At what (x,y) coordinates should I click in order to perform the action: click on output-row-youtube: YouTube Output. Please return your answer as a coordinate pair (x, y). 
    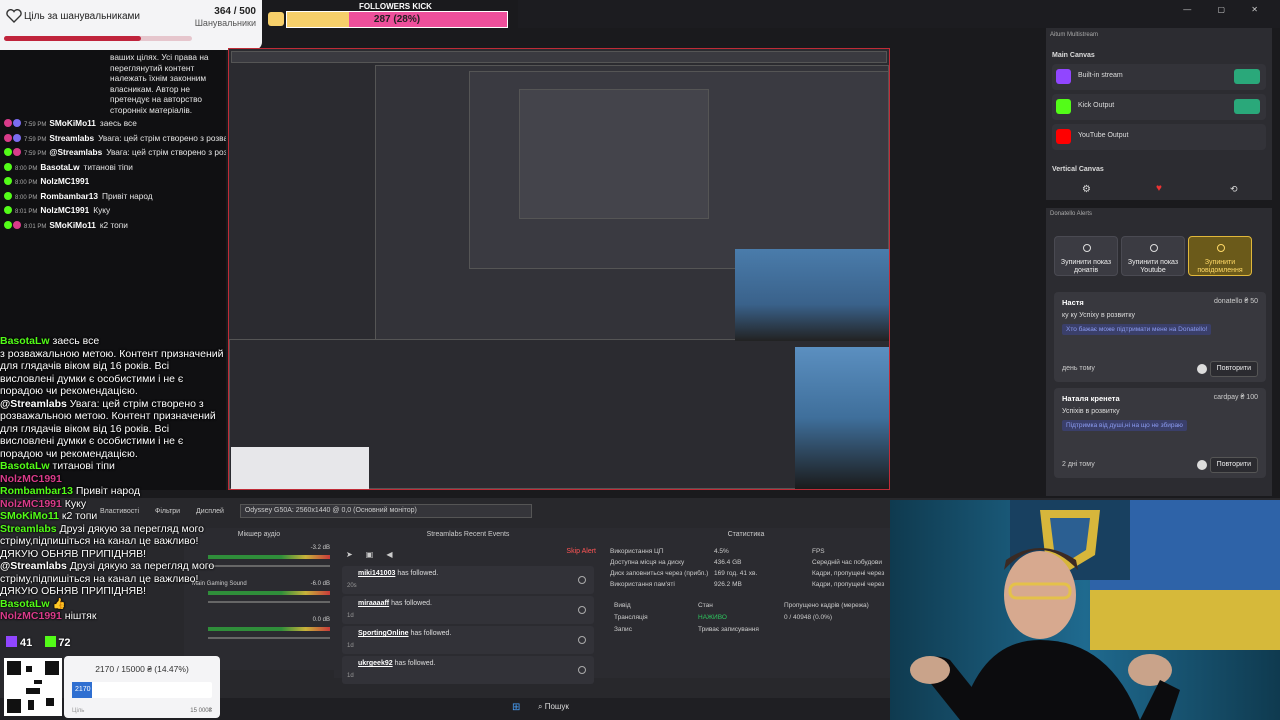
    Looking at the image, I should click on (1159, 137).